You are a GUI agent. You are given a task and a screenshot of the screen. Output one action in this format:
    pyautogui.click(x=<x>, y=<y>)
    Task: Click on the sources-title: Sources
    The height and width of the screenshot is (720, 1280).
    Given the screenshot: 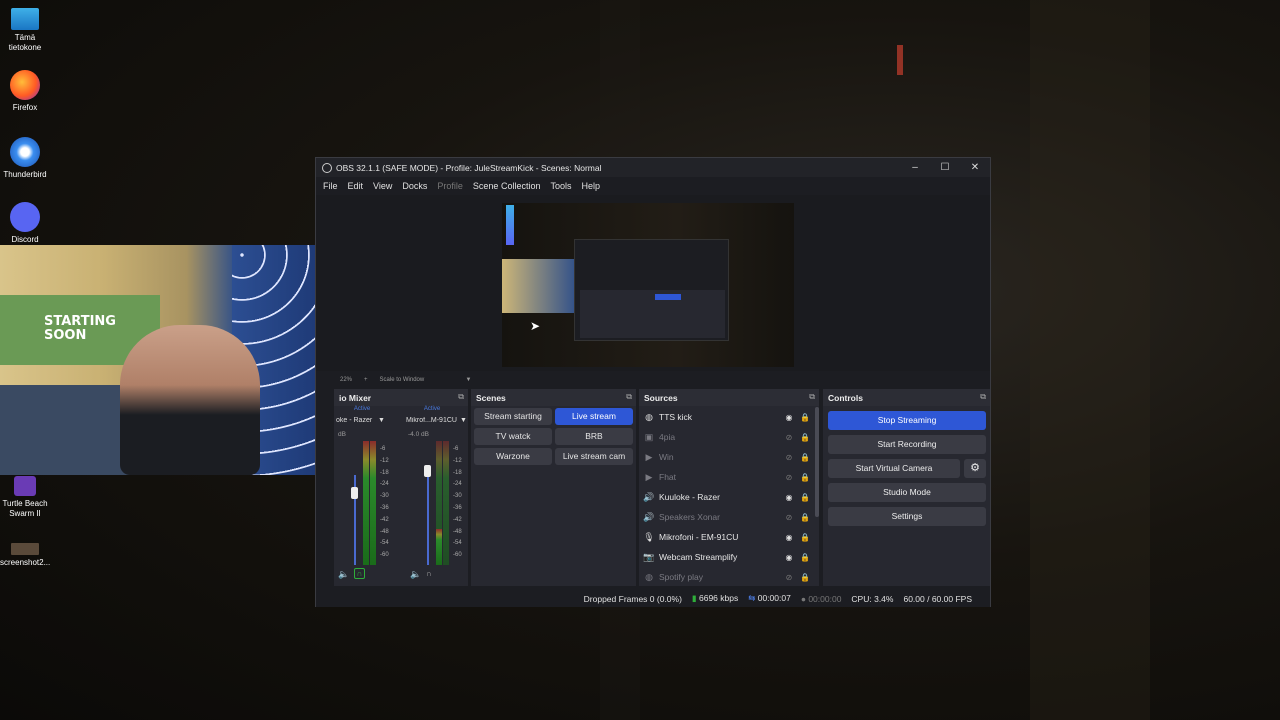 What is the action you would take?
    pyautogui.click(x=661, y=398)
    